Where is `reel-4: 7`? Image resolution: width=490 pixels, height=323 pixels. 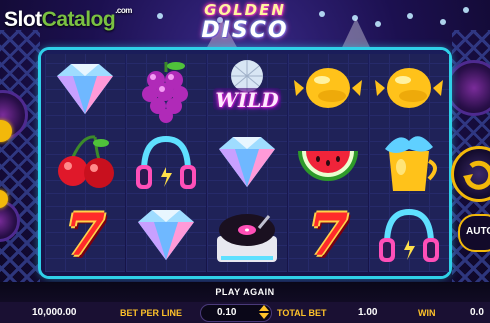
reel-4: 7 is located at coordinates (328, 163).